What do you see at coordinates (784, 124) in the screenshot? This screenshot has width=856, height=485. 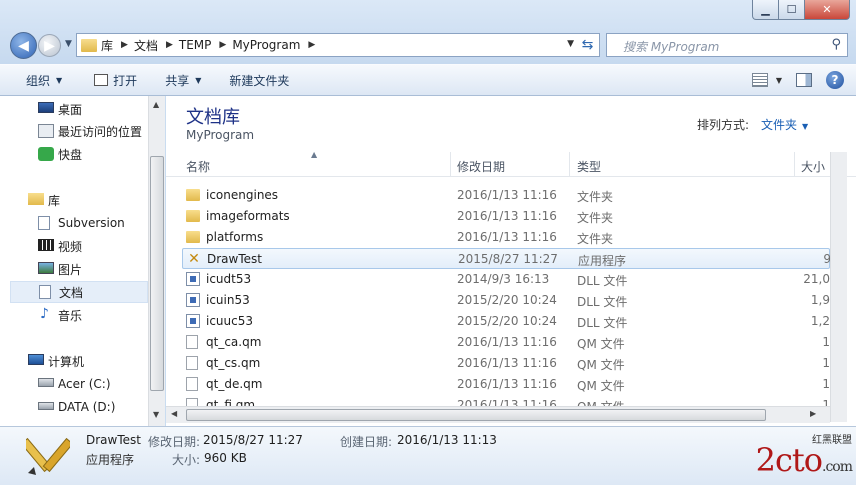 I see `arrange-by-dropdown: 文件夹 ▼` at bounding box center [784, 124].